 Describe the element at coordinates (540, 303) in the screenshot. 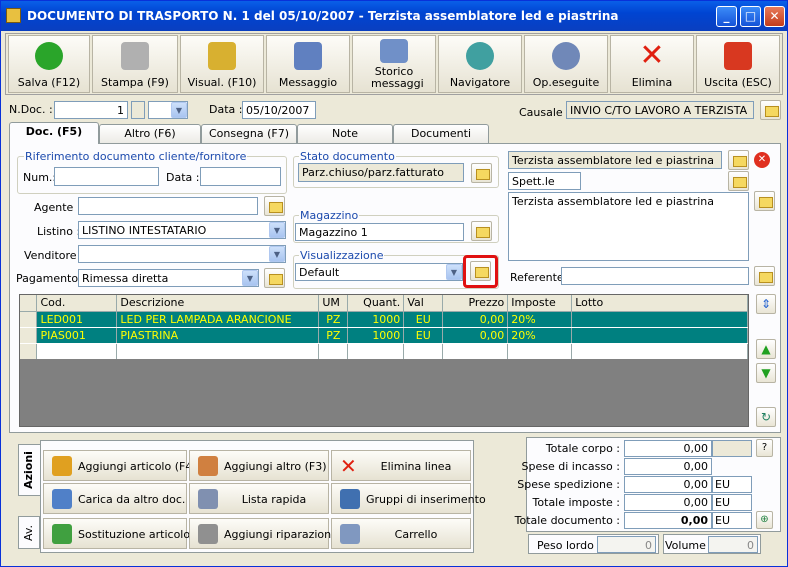

I see `col-imposte: Imposte` at that location.